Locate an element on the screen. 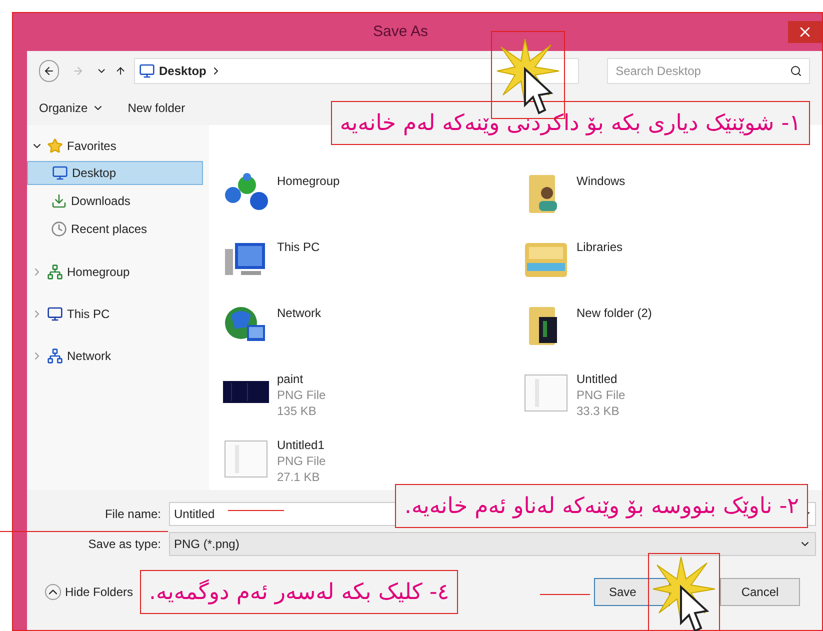 The width and height of the screenshot is (823, 631). organize-menu: Organize is located at coordinates (71, 108).